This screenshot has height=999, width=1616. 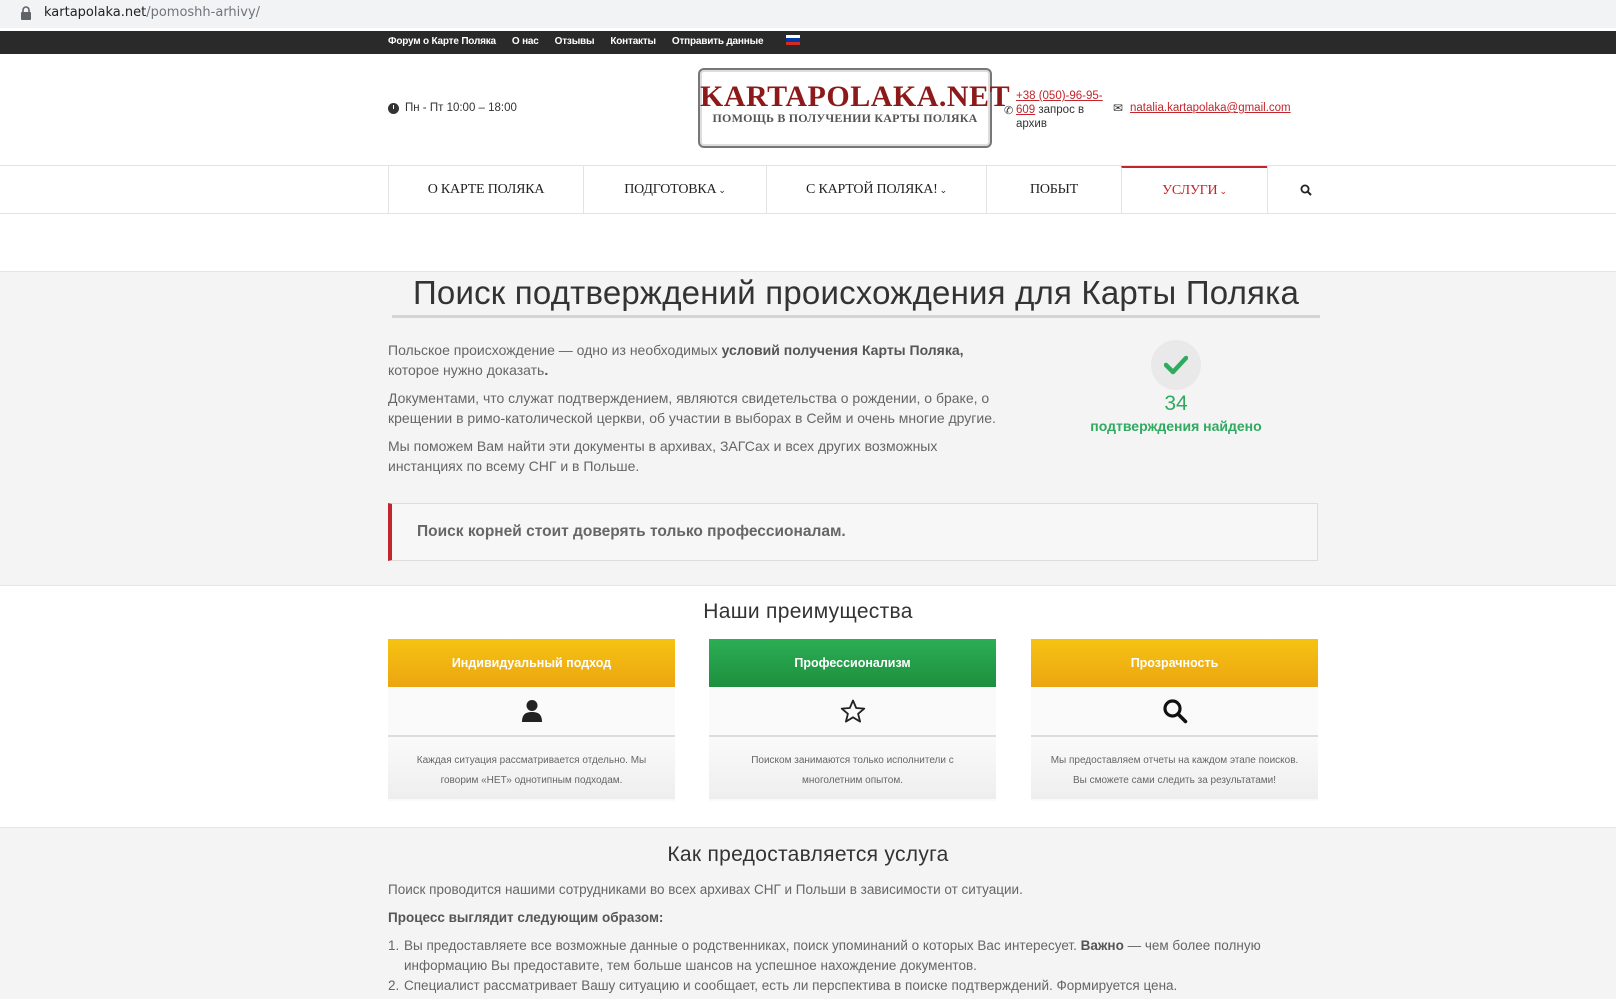 I want to click on counter-label: подтверждения найдено, so click(x=1176, y=426).